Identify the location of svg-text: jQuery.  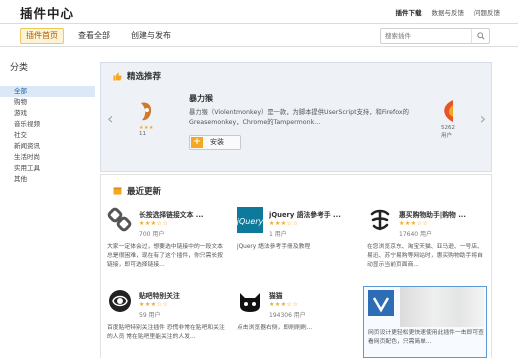
(250, 221).